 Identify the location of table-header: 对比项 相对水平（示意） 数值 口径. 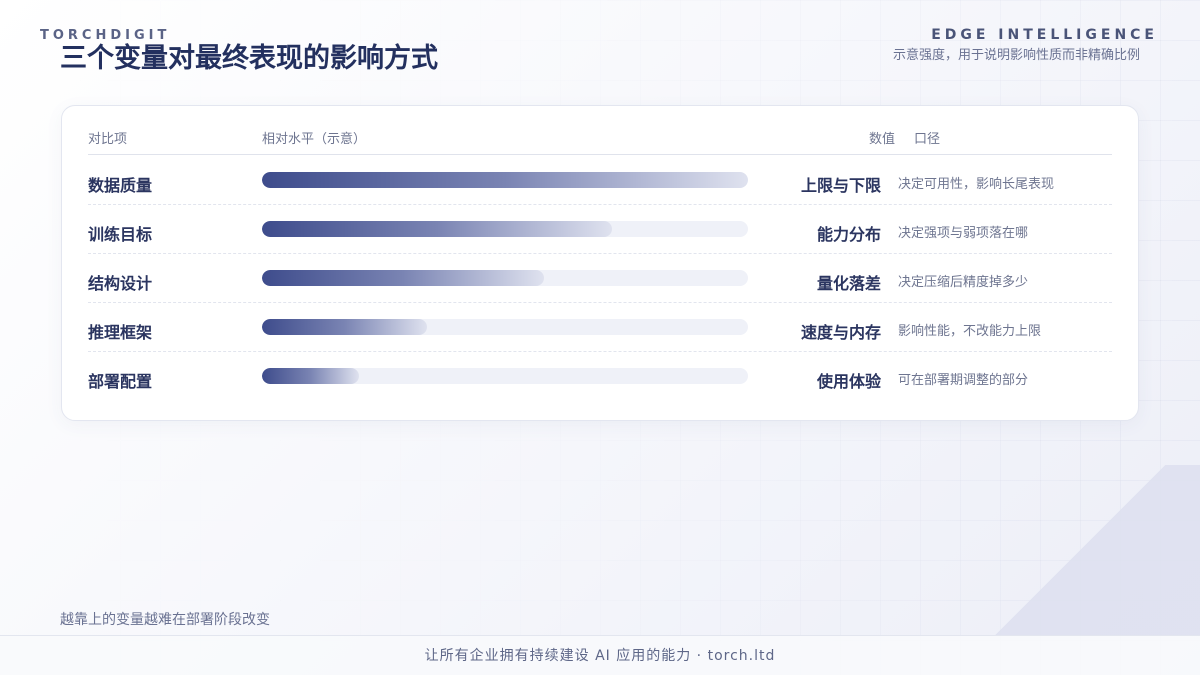
(600, 130).